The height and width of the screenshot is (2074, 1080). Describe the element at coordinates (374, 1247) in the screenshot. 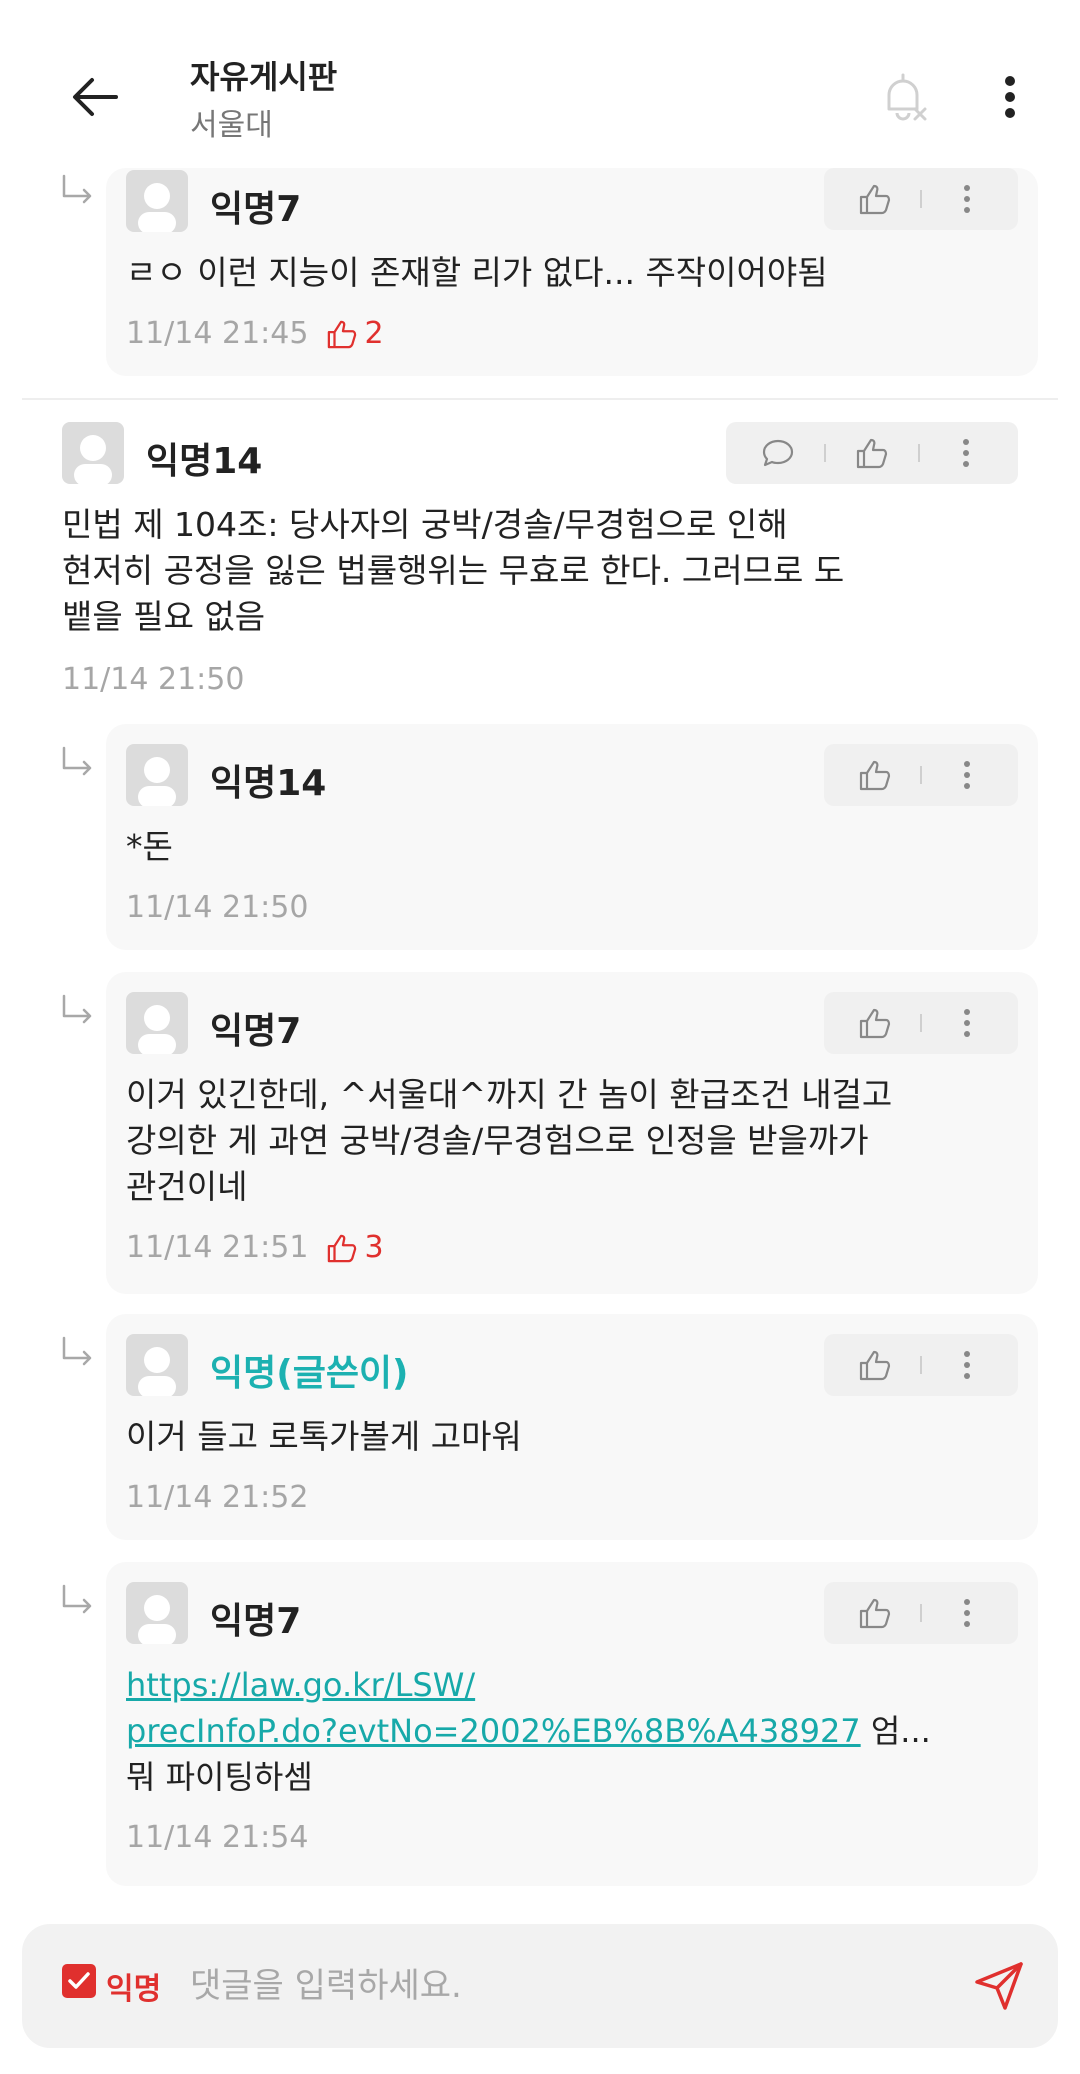

I see `like-count-value: 3` at that location.